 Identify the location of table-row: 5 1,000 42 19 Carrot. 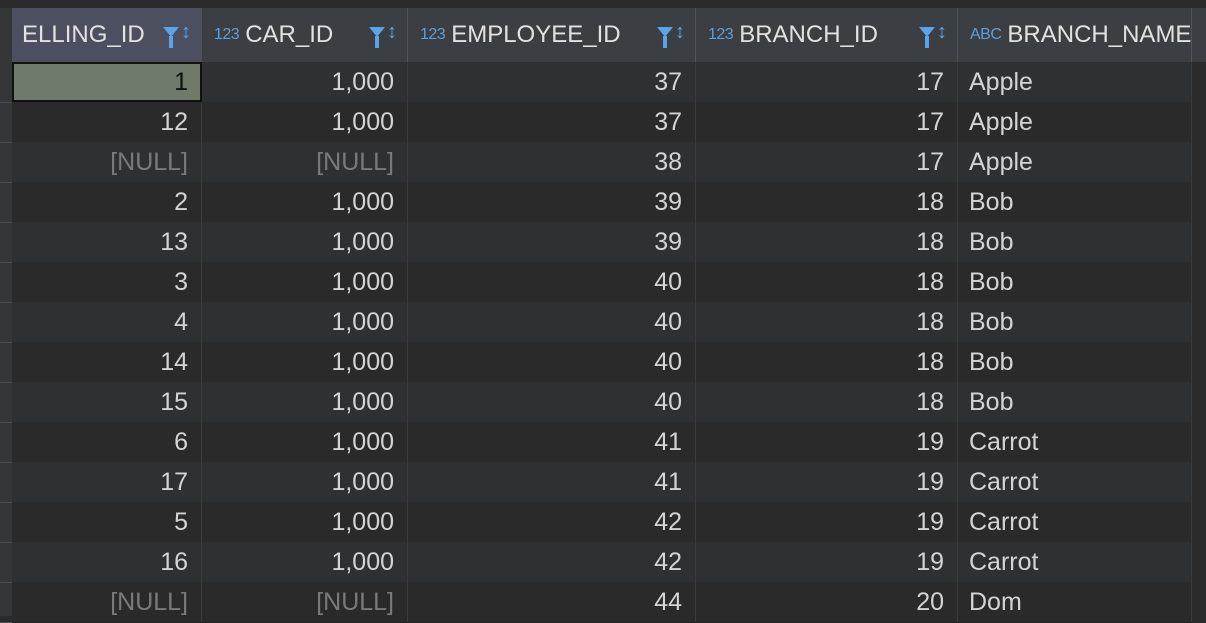
(602, 522).